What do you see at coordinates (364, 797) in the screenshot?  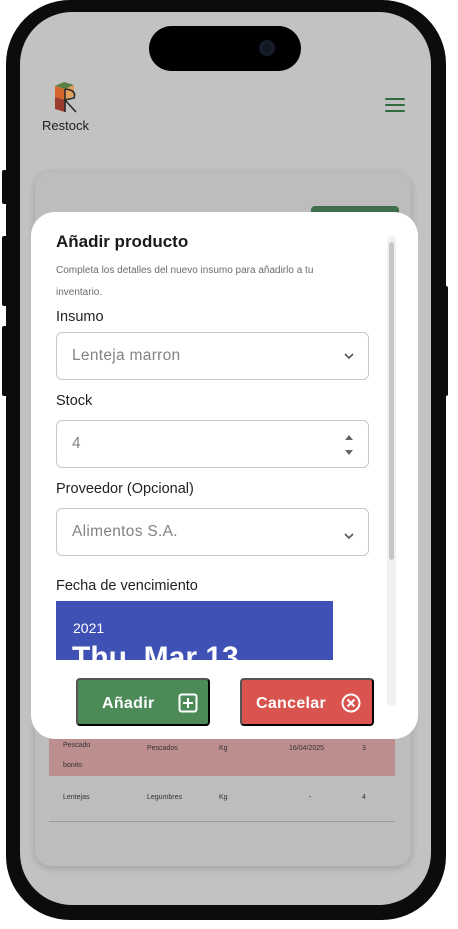 I see `cell-qty: 4` at bounding box center [364, 797].